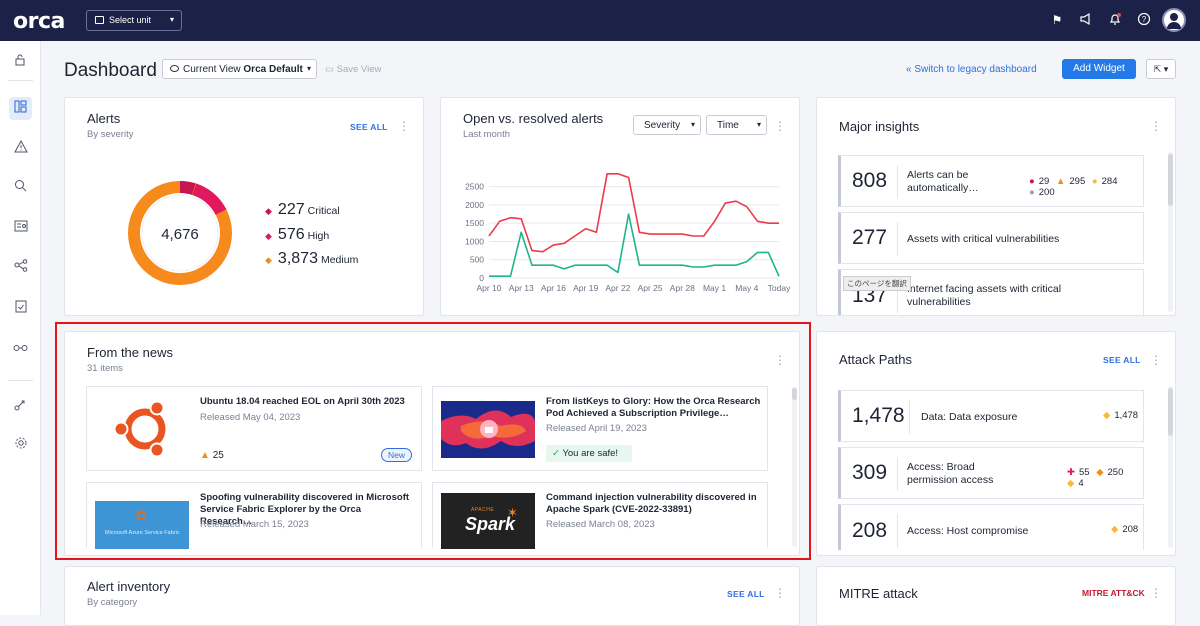 The height and width of the screenshot is (626, 1200). Describe the element at coordinates (969, 417) in the screenshot. I see `attack-path-label: Data: Data exposure` at that location.